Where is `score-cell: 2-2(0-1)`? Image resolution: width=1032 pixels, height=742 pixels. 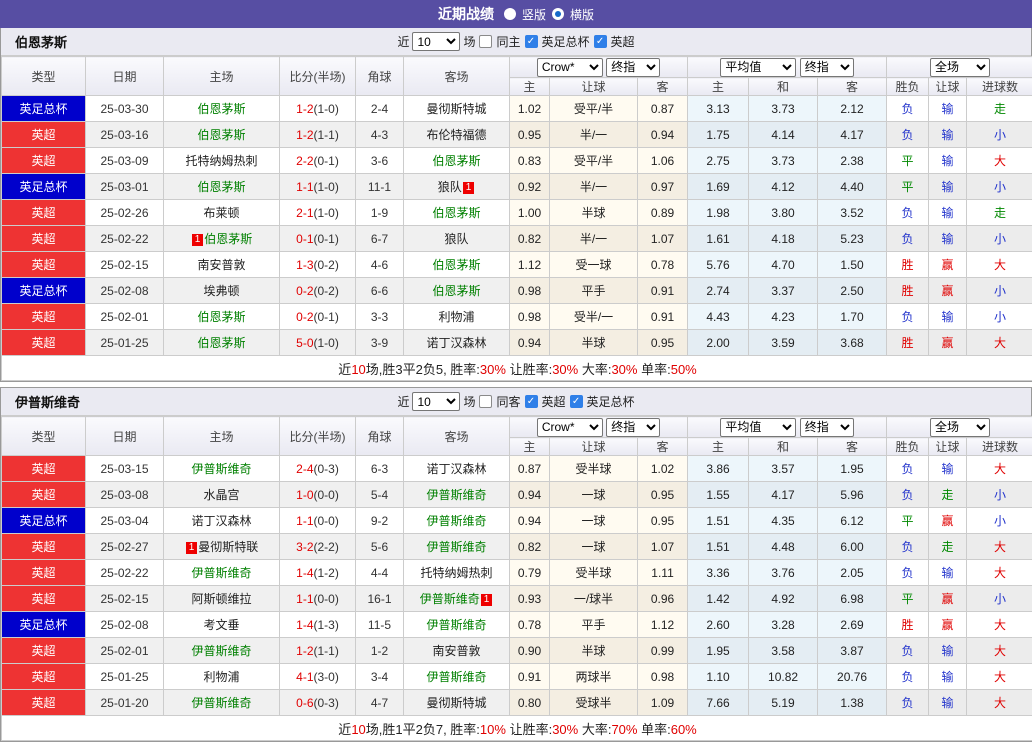 score-cell: 2-2(0-1) is located at coordinates (318, 161).